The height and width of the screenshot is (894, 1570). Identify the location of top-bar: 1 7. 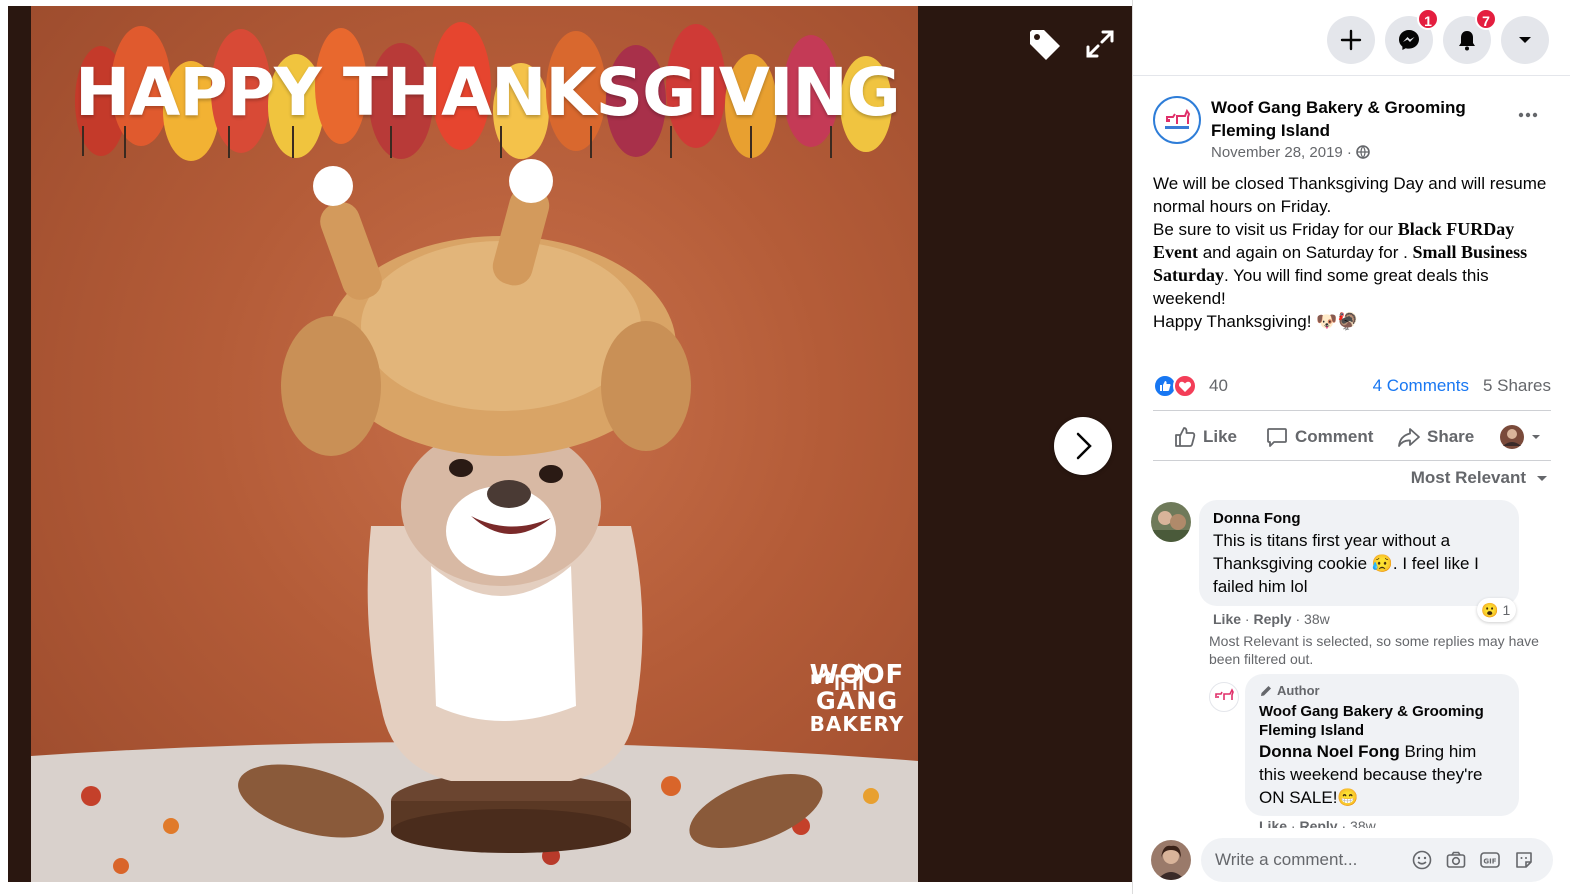
(1351, 38).